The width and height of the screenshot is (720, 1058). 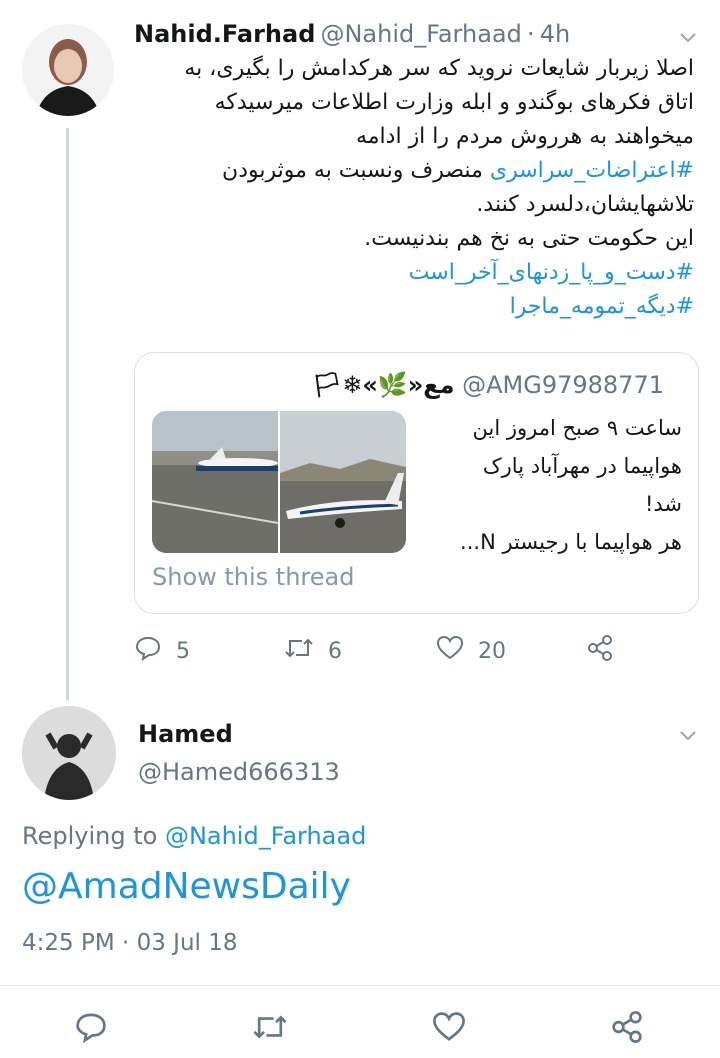 What do you see at coordinates (585, 204) in the screenshot?
I see `tweet-text-line: تلاشهایشان،دلسرد کنند.` at bounding box center [585, 204].